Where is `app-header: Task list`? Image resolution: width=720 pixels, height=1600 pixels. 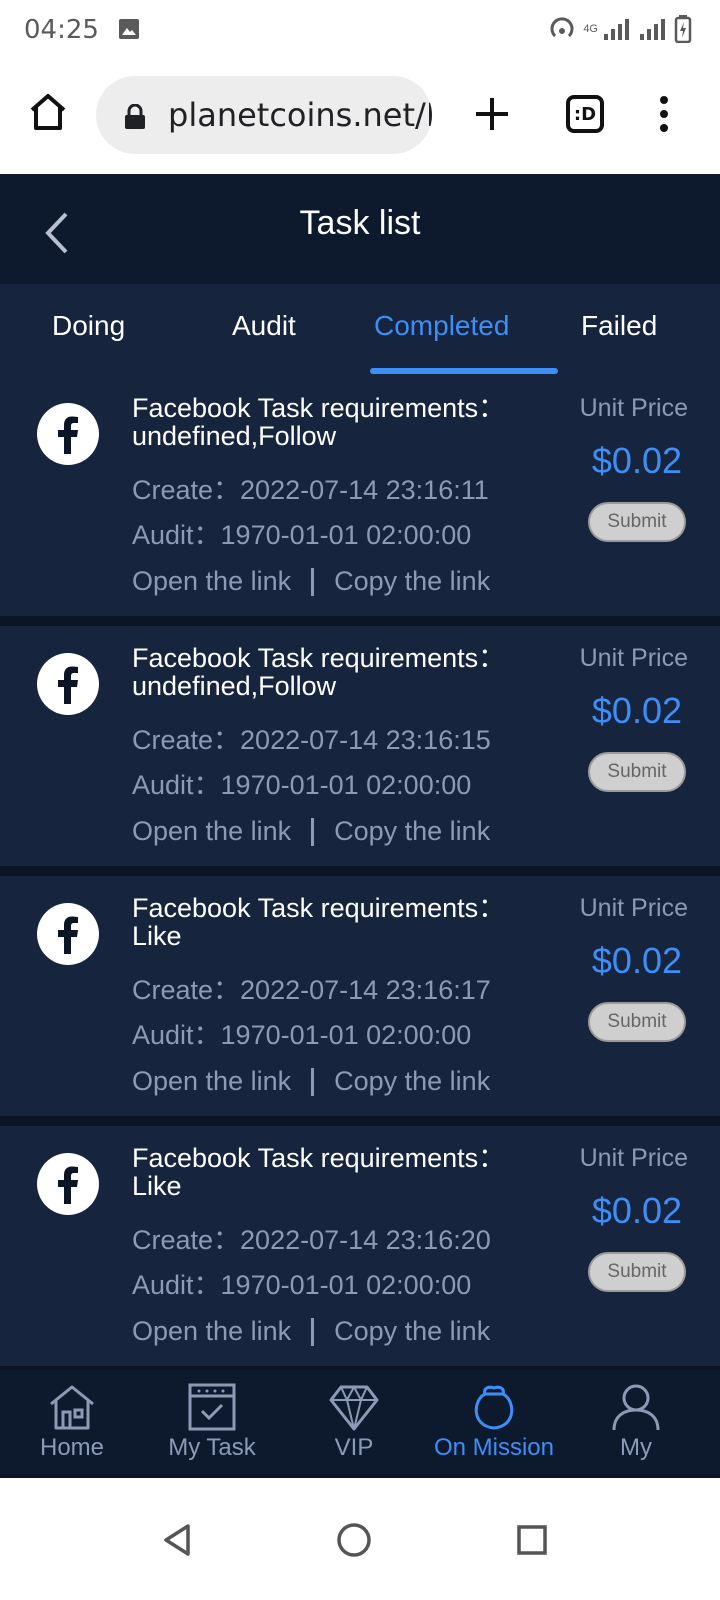 app-header: Task list is located at coordinates (360, 229).